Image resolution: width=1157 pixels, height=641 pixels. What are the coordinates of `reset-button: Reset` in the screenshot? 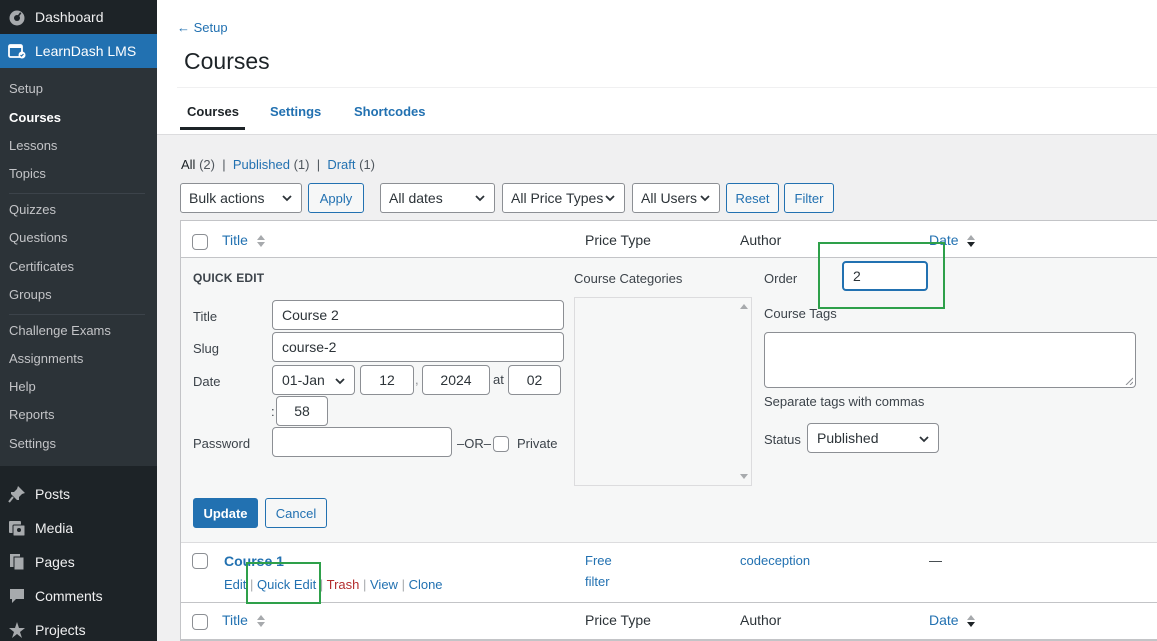 It's located at (752, 198).